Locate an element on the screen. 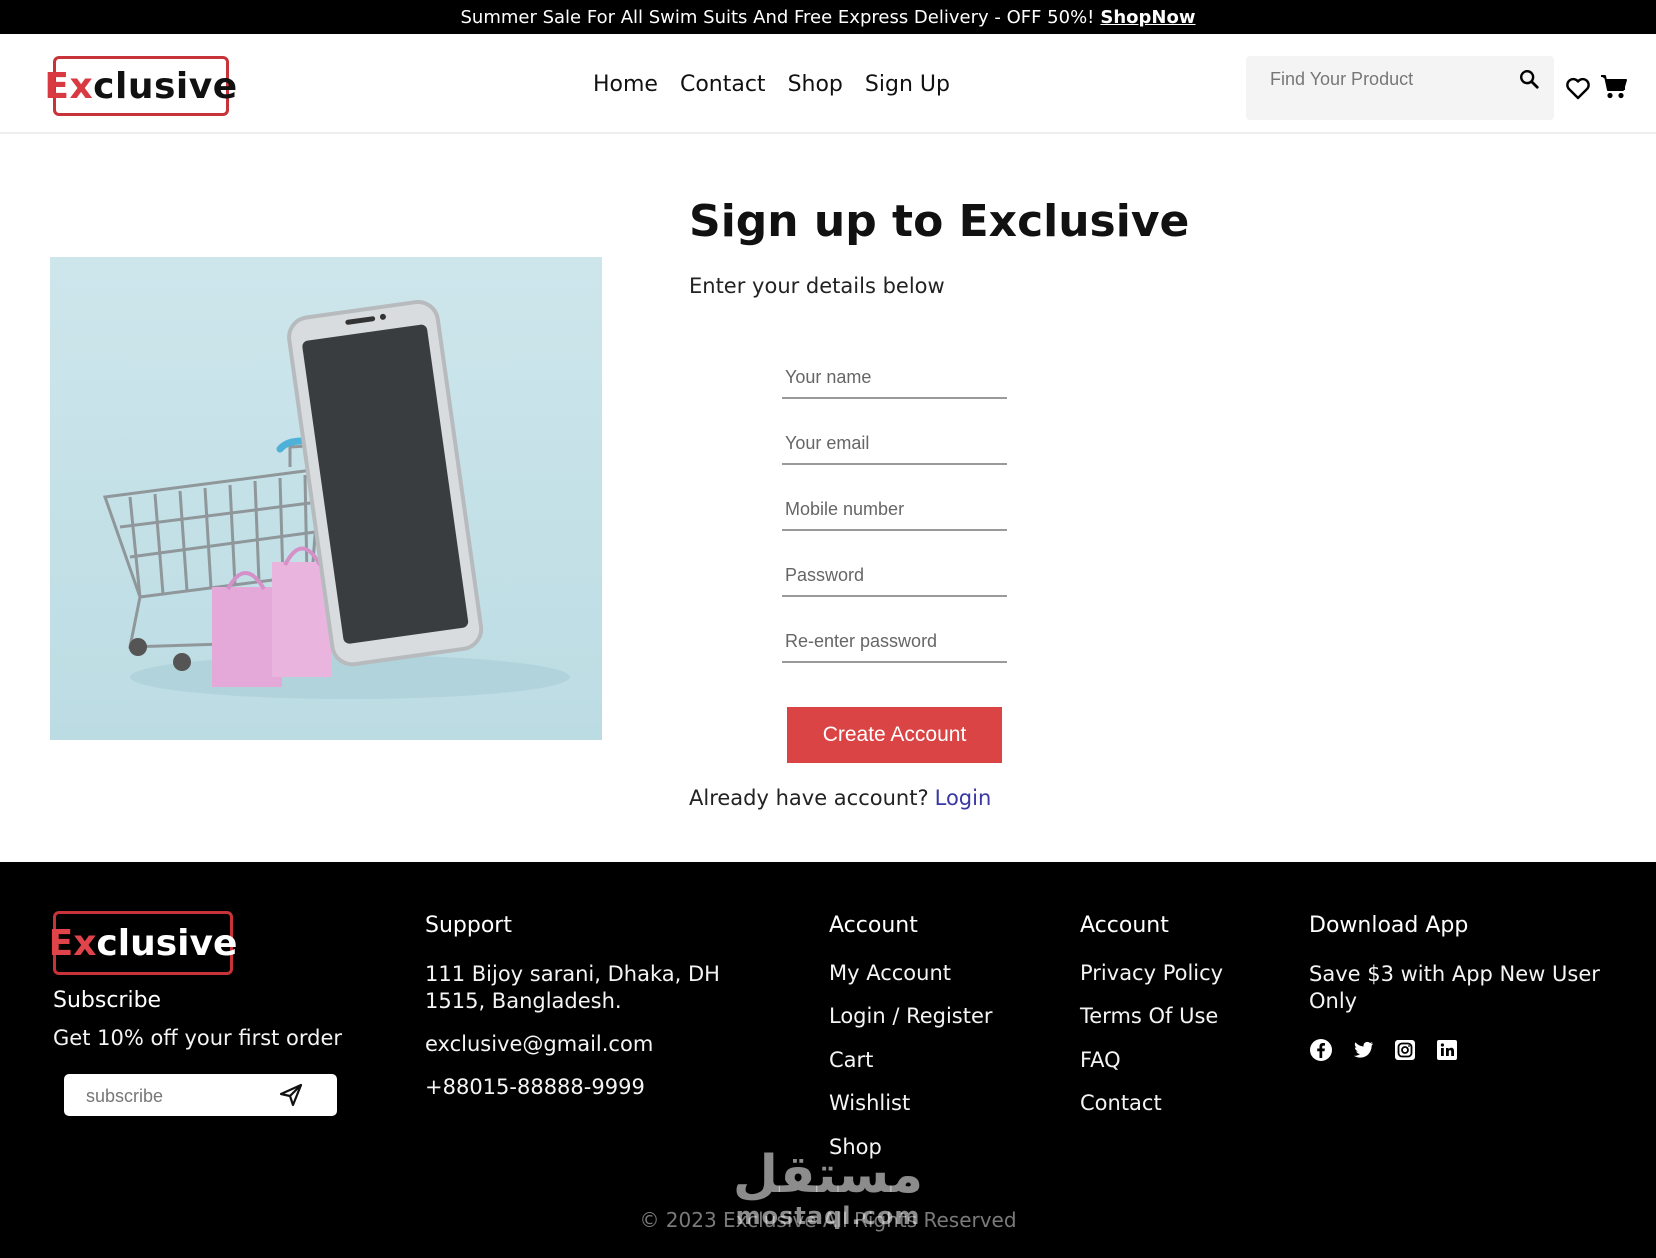 The width and height of the screenshot is (1656, 1258). email-field is located at coordinates (894, 444).